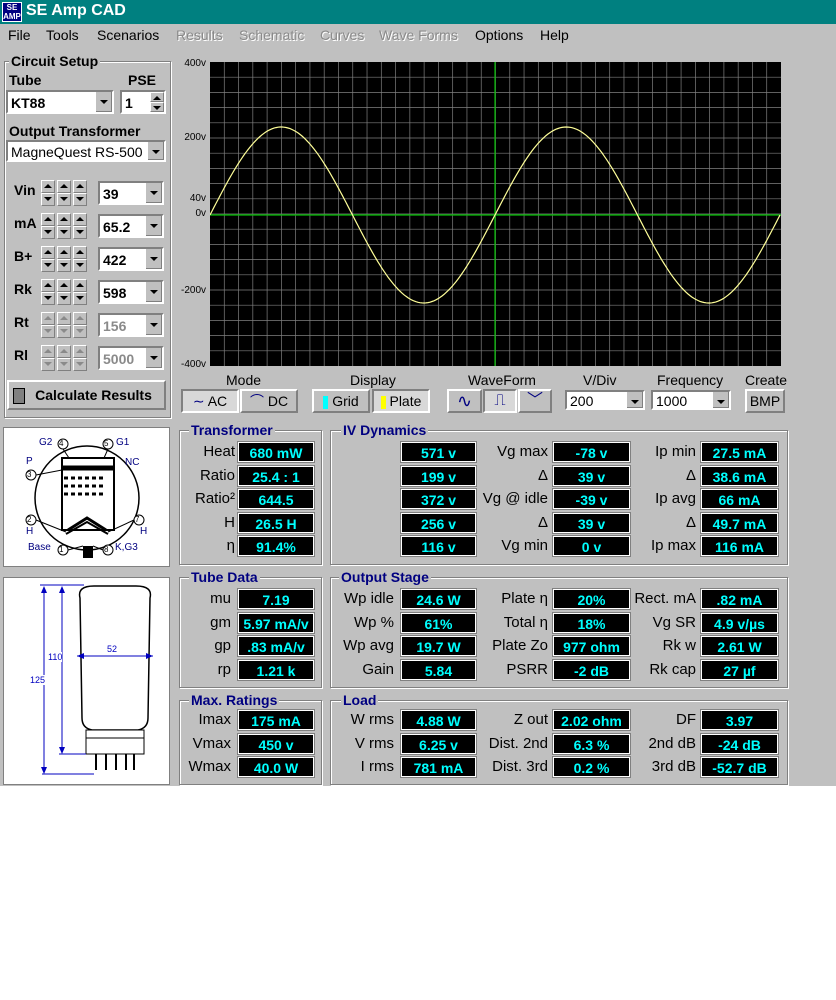  What do you see at coordinates (341, 401) in the screenshot?
I see `display-grid-button: Grid` at bounding box center [341, 401].